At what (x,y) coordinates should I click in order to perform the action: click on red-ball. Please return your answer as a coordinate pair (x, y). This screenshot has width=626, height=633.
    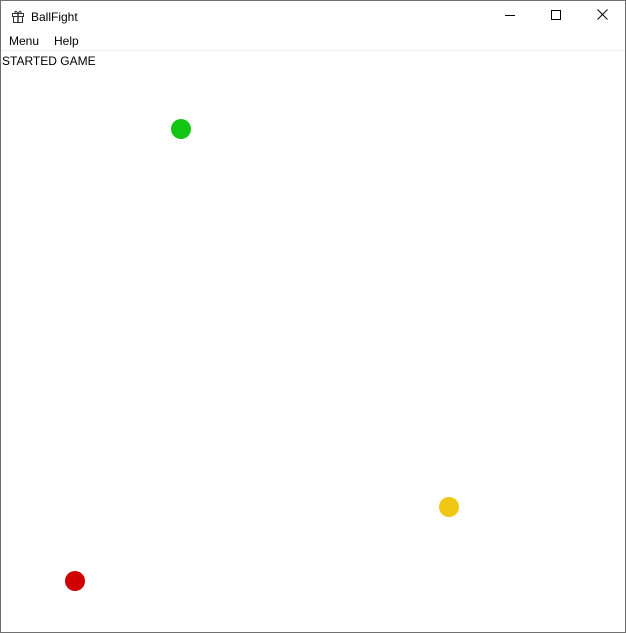
    Looking at the image, I should click on (75, 581).